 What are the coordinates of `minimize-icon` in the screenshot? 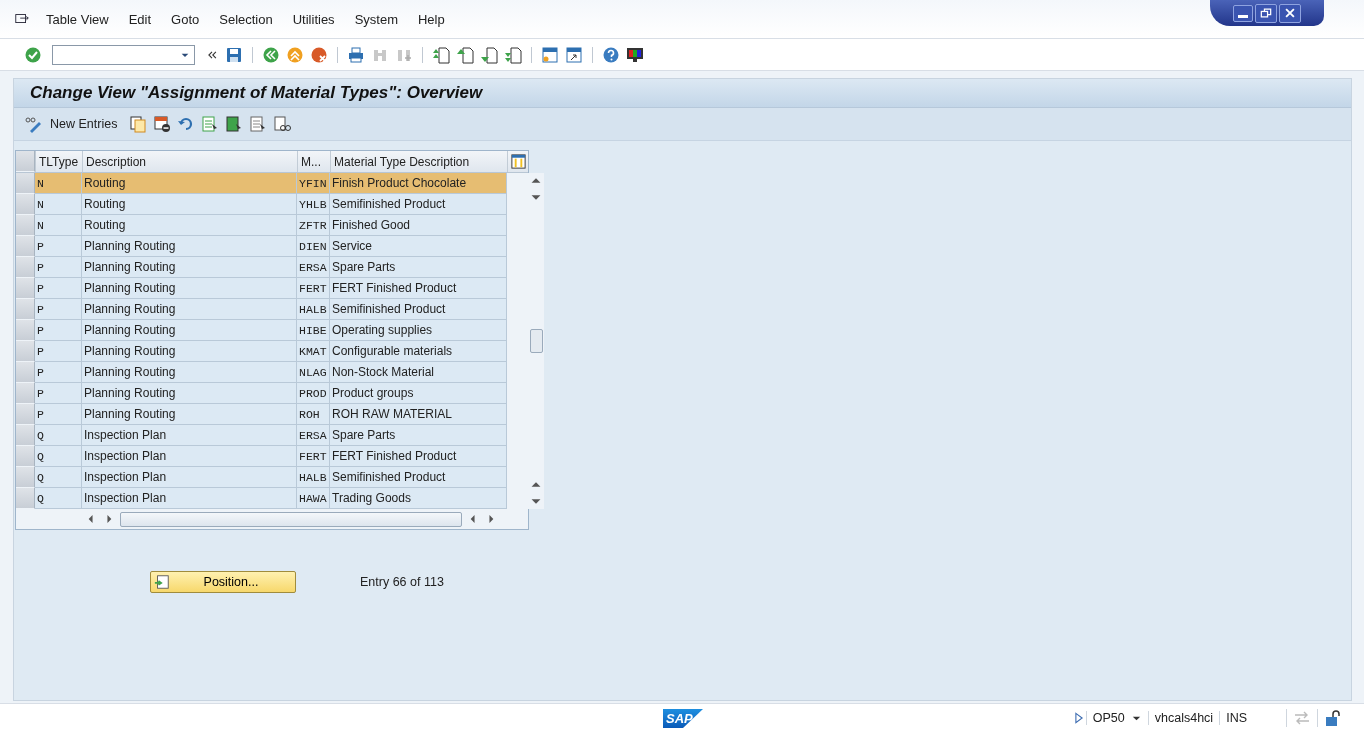 It's located at (1243, 16).